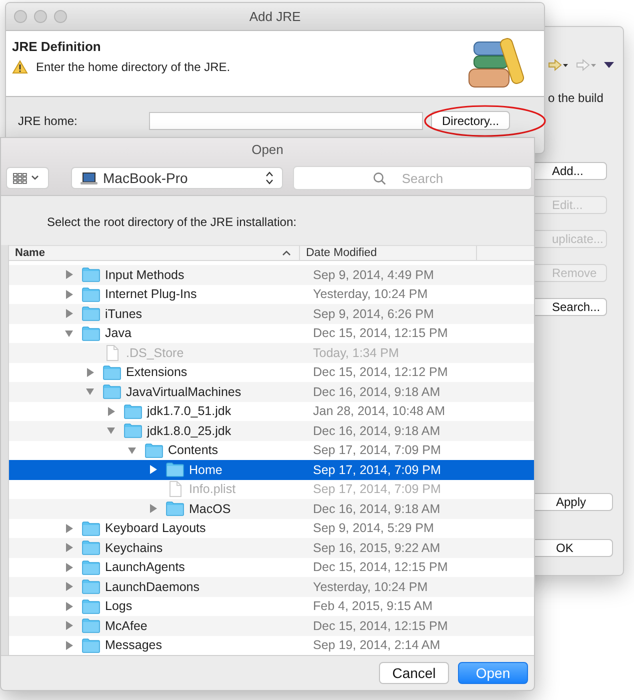 The width and height of the screenshot is (634, 700). What do you see at coordinates (271, 567) in the screenshot?
I see `file-row: LaunchAgents Dec 15, 2014, 12:15 PM` at bounding box center [271, 567].